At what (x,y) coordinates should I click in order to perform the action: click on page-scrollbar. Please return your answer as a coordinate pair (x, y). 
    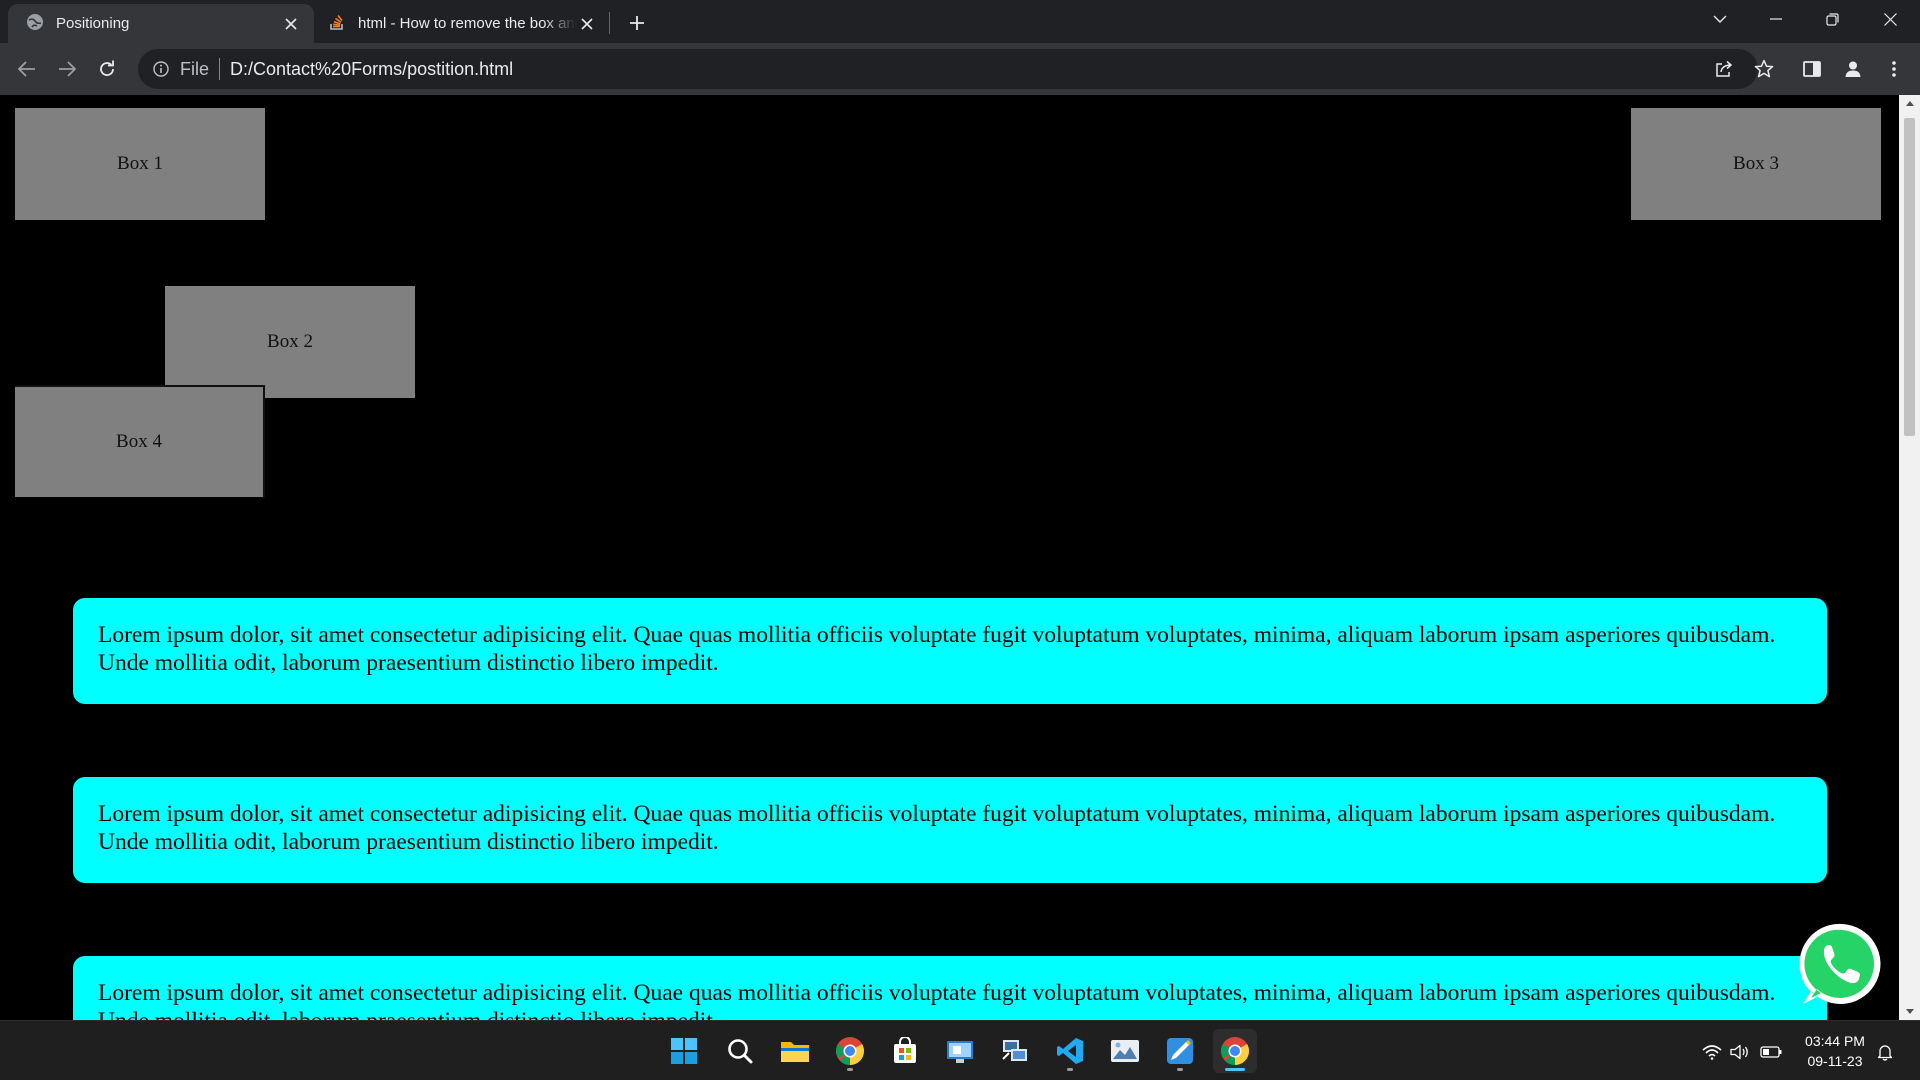
    Looking at the image, I should click on (1909, 557).